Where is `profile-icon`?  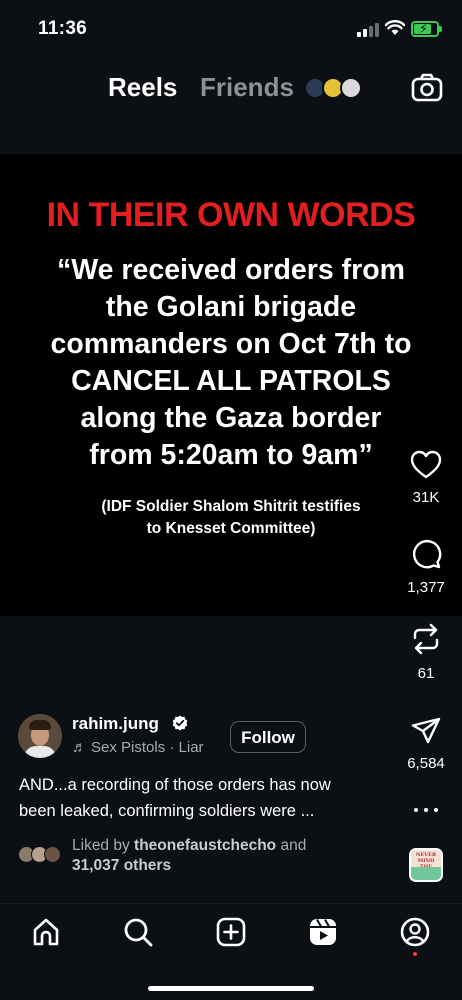
profile-icon is located at coordinates (415, 932).